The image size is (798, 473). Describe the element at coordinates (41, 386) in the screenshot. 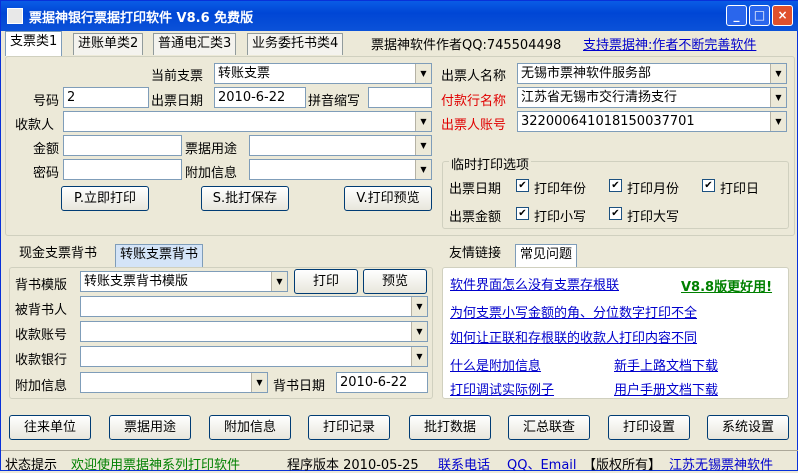

I see `endorse-extra-label: 附加信息` at that location.